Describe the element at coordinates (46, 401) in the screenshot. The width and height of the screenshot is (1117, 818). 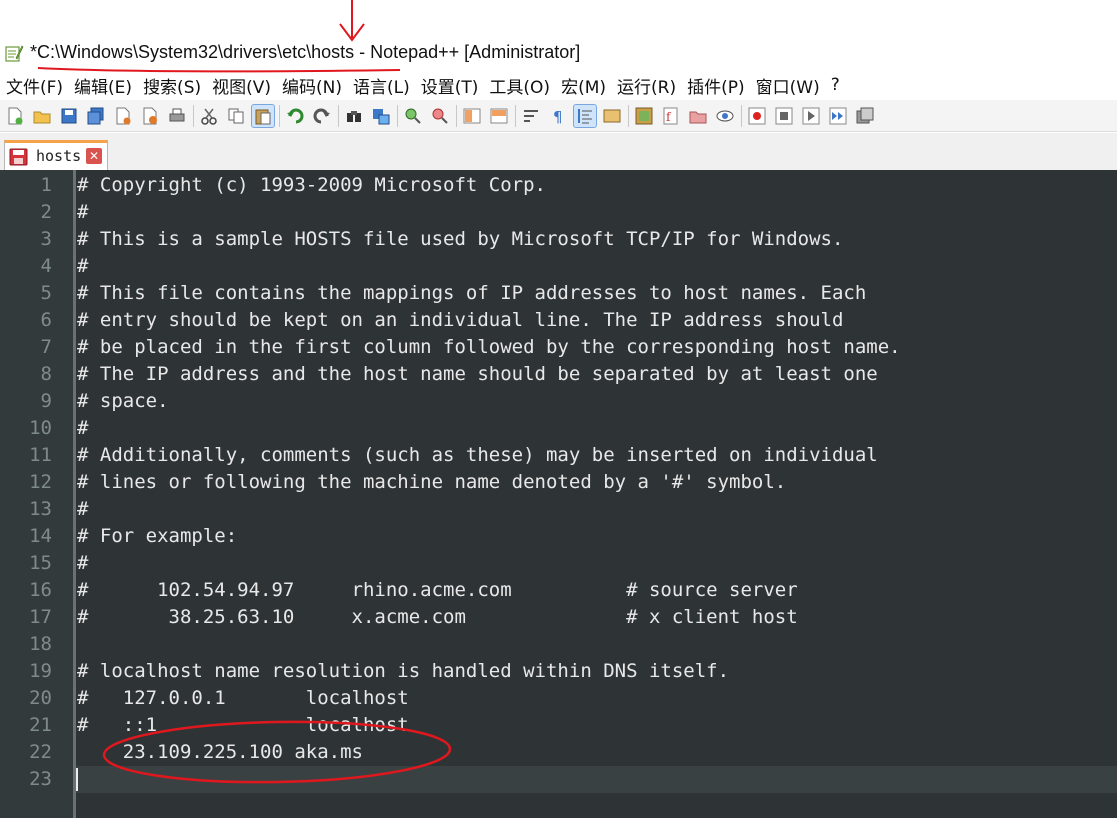
I see `line-number: 9` at that location.